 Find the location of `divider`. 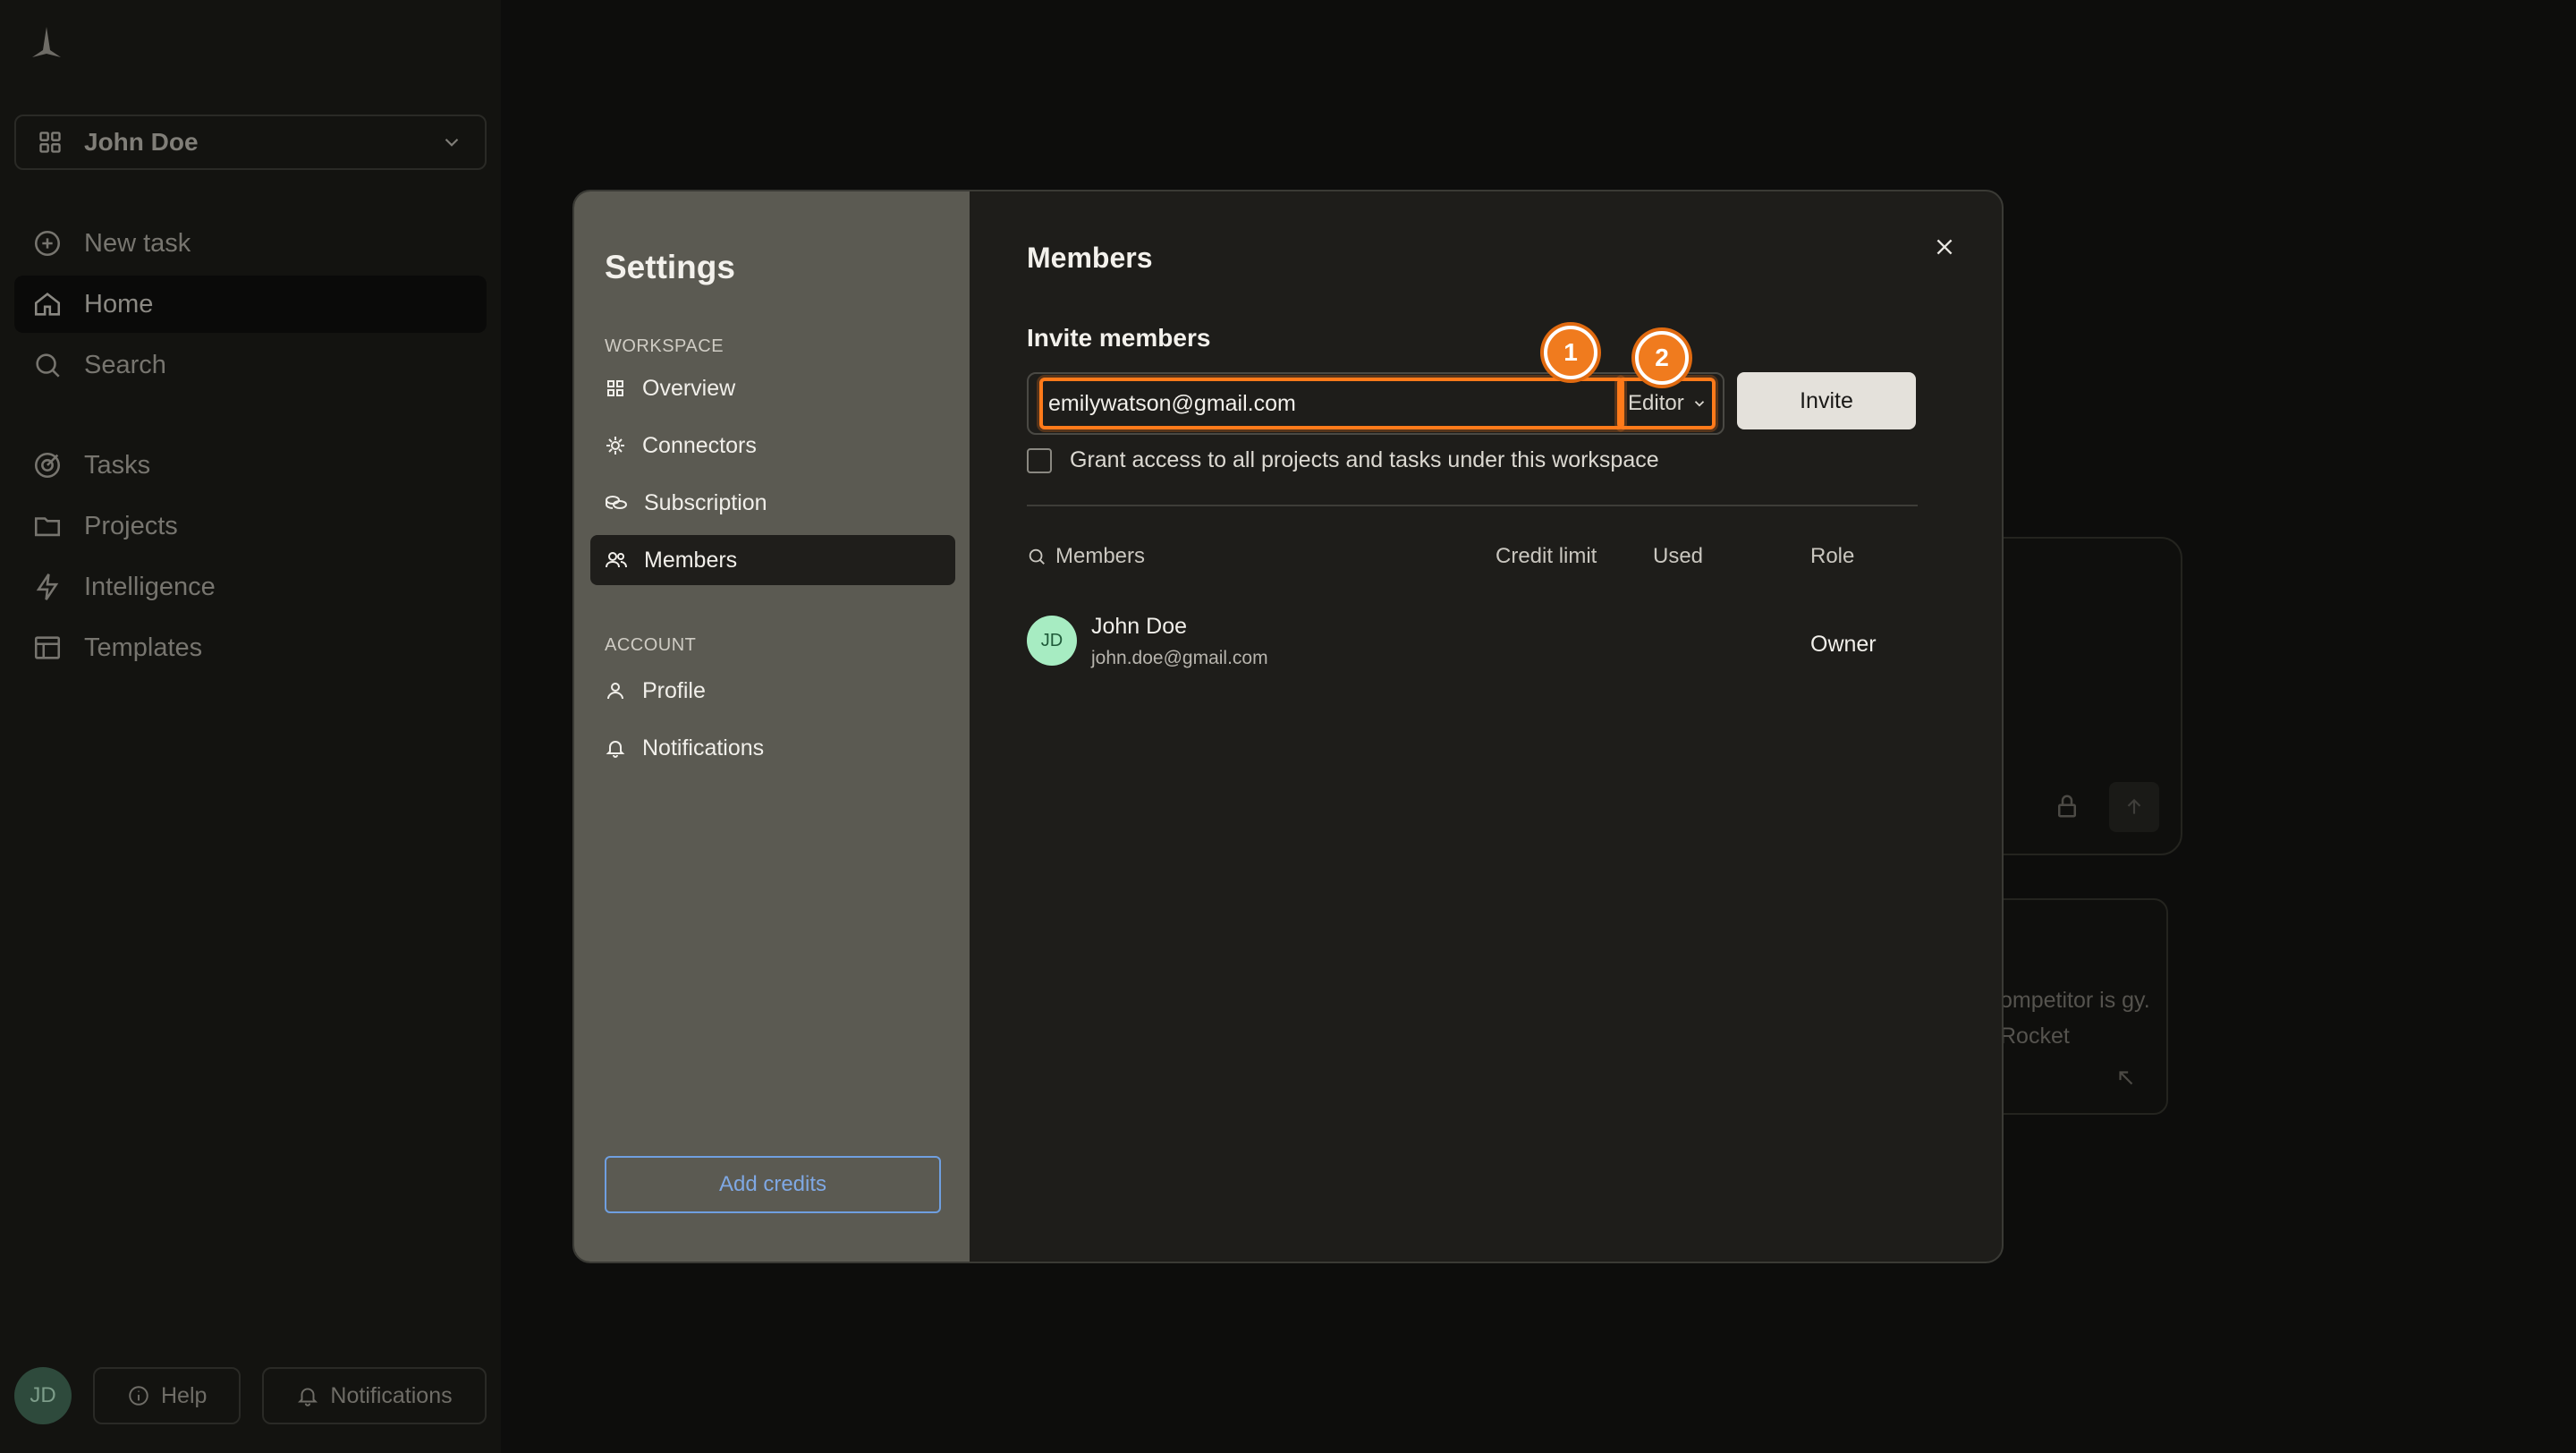

divider is located at coordinates (1472, 505).